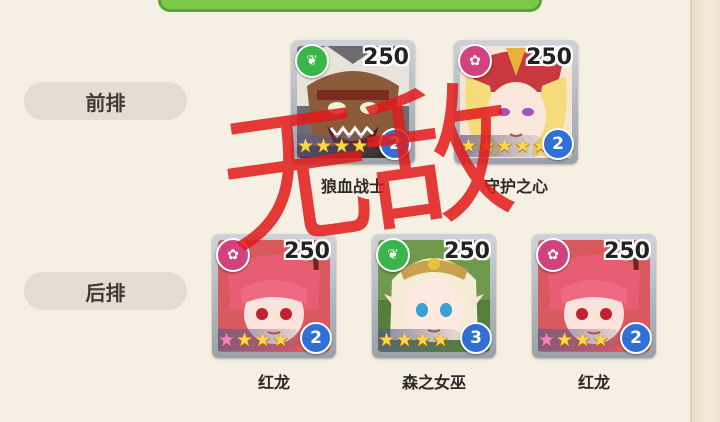 The height and width of the screenshot is (422, 720). I want to click on hero-name: 森之女巫, so click(433, 382).